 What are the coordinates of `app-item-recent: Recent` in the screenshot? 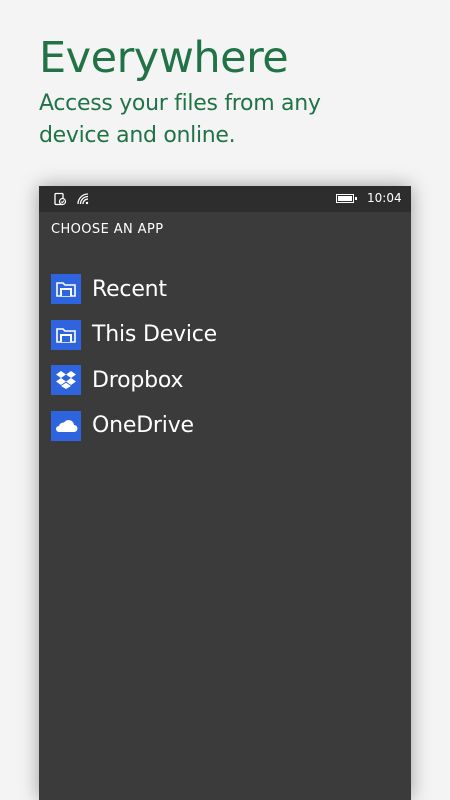 It's located at (134, 289).